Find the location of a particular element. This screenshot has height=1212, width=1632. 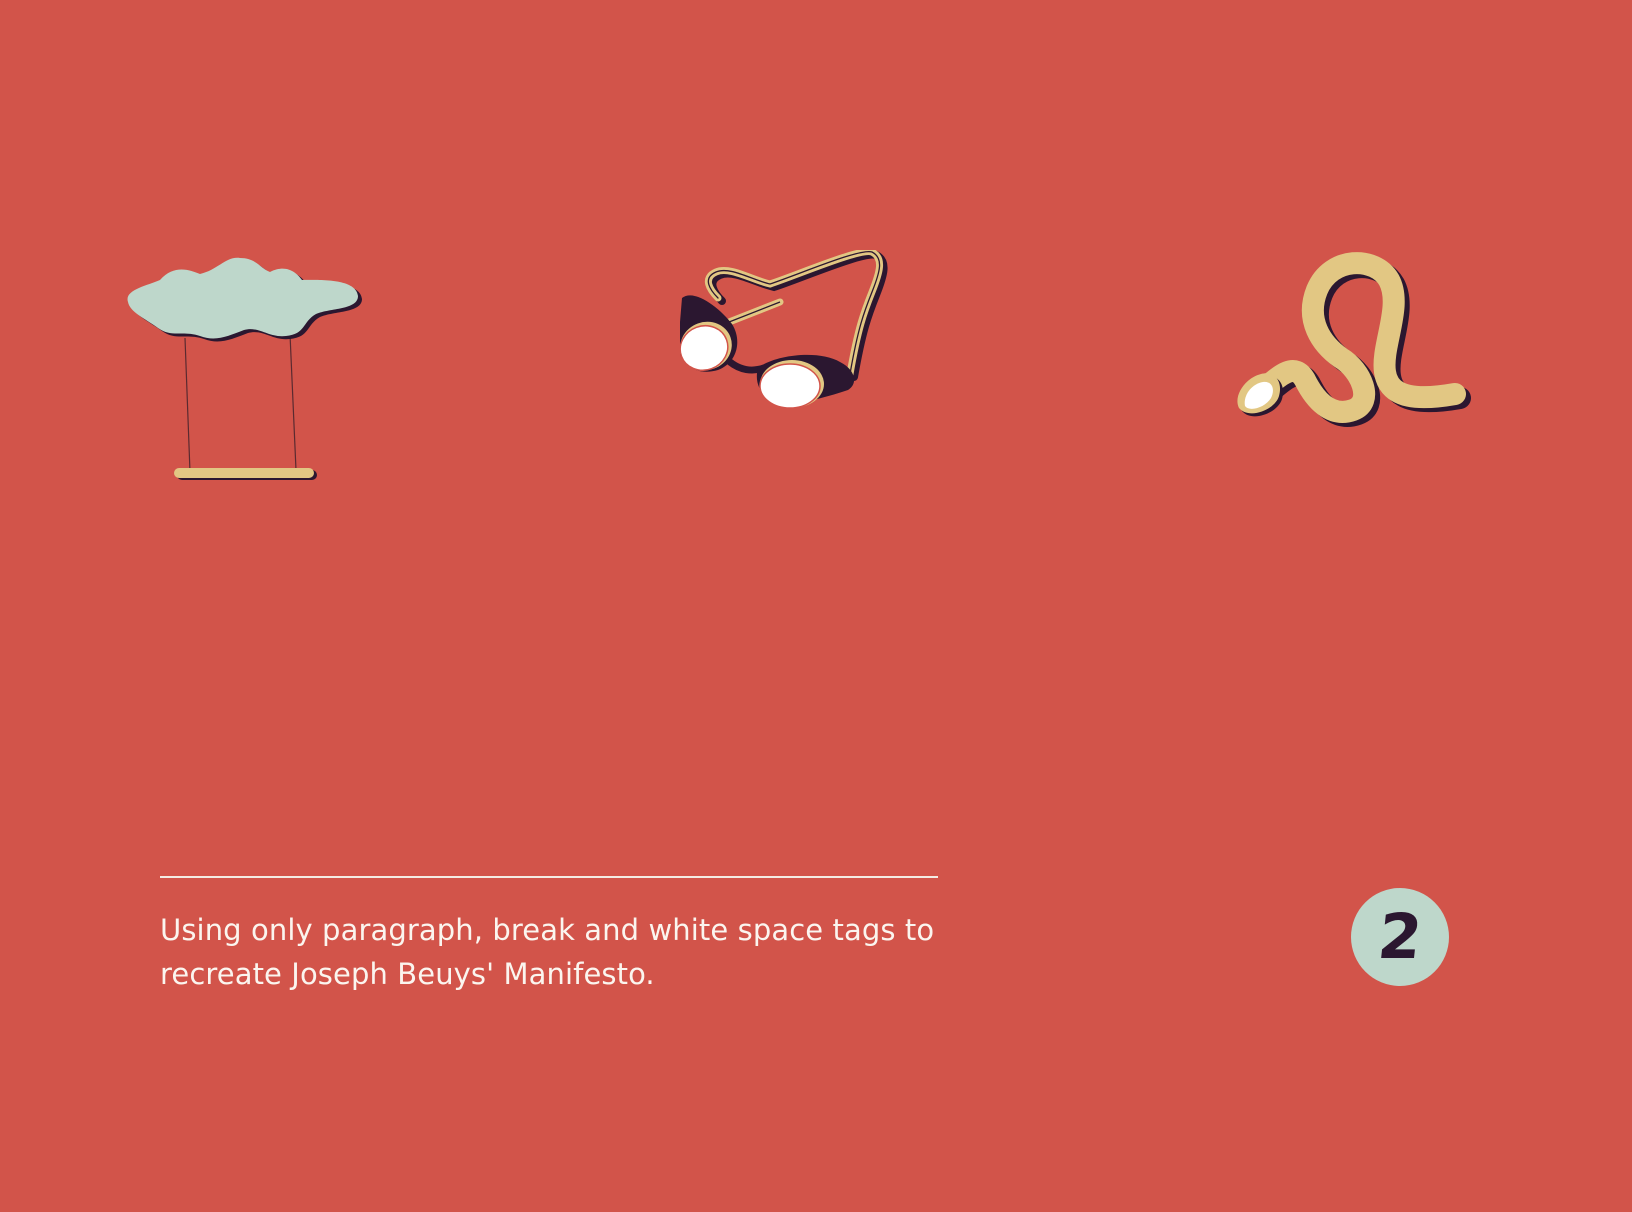

page-number-badge: 2 is located at coordinates (1400, 937).